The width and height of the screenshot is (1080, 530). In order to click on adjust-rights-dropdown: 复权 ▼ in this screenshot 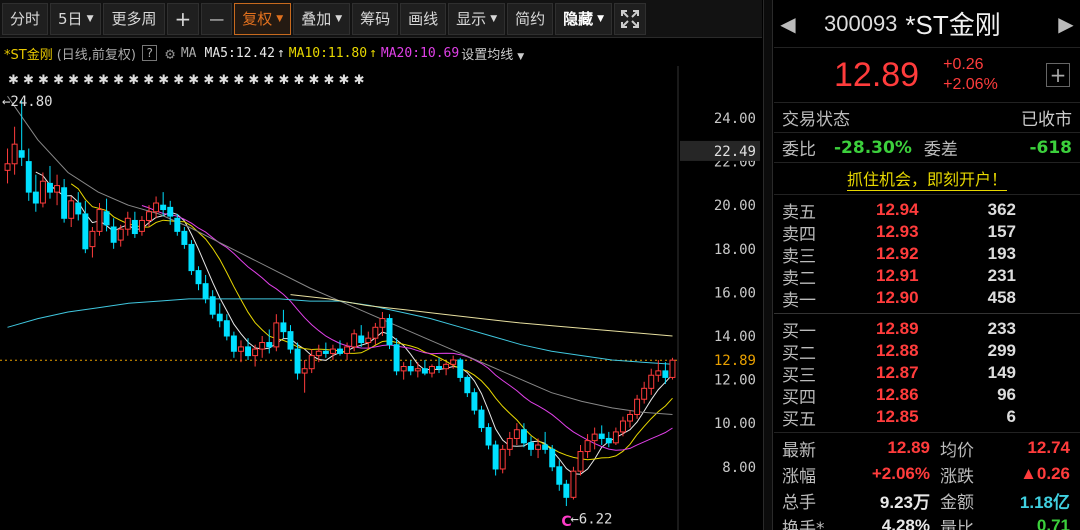, I will do `click(263, 18)`.